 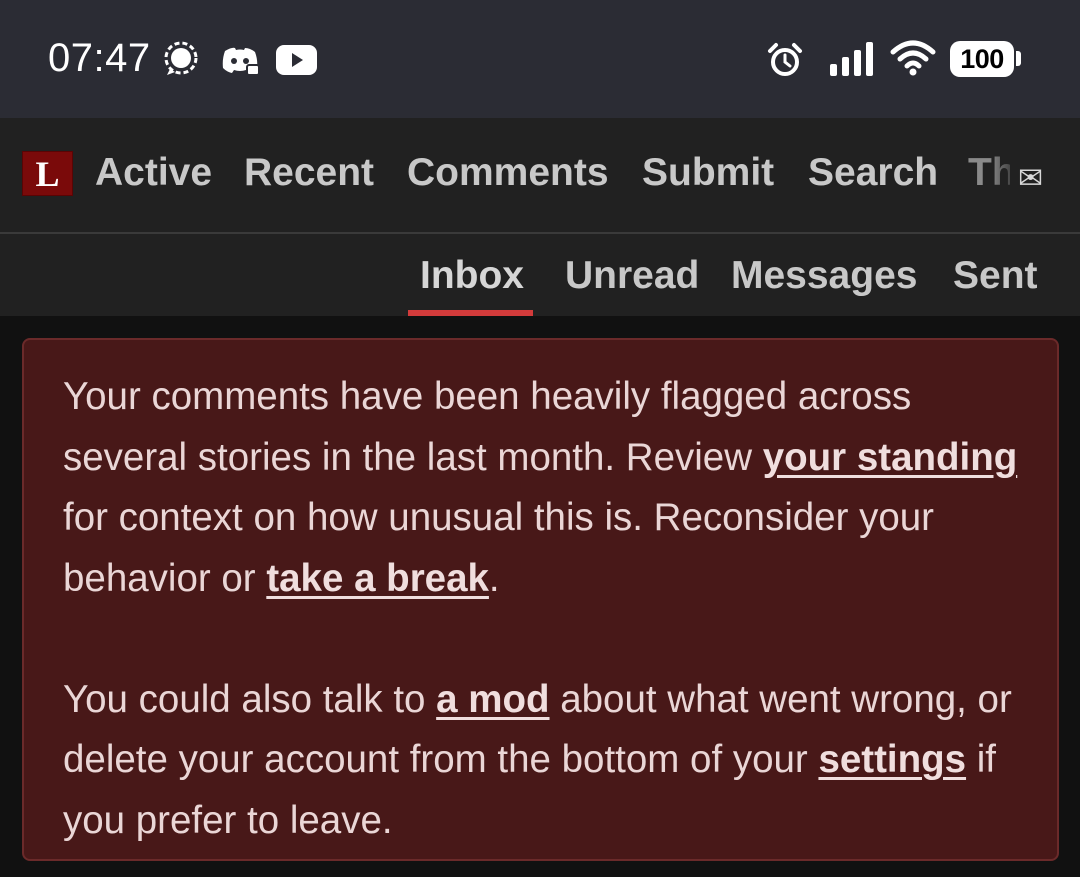 I want to click on alarm-icon, so click(x=785, y=59).